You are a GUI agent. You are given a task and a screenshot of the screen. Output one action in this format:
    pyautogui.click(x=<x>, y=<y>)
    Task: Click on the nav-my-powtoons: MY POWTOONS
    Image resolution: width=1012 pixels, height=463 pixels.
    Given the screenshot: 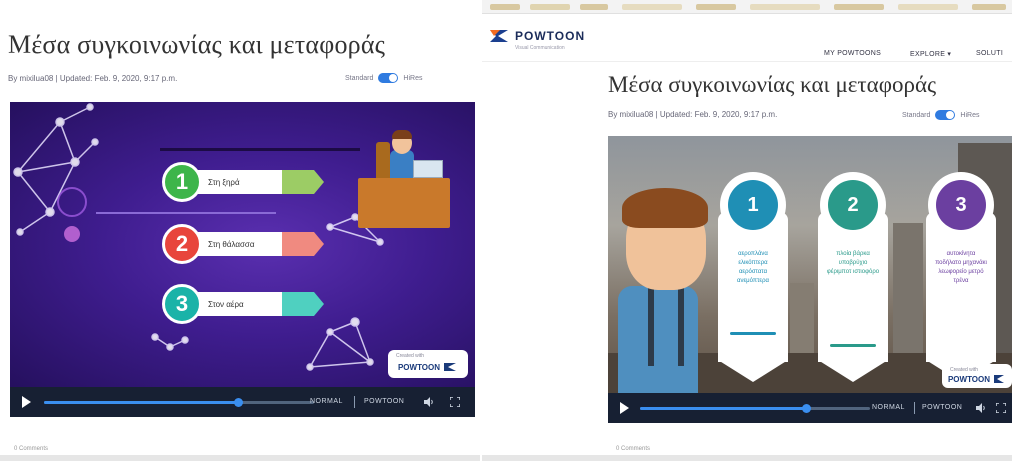 What is the action you would take?
    pyautogui.click(x=852, y=53)
    